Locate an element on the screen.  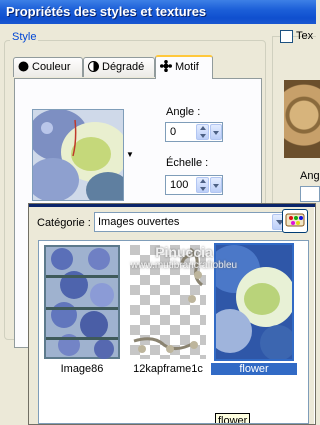
palette-button is located at coordinates (295, 221).